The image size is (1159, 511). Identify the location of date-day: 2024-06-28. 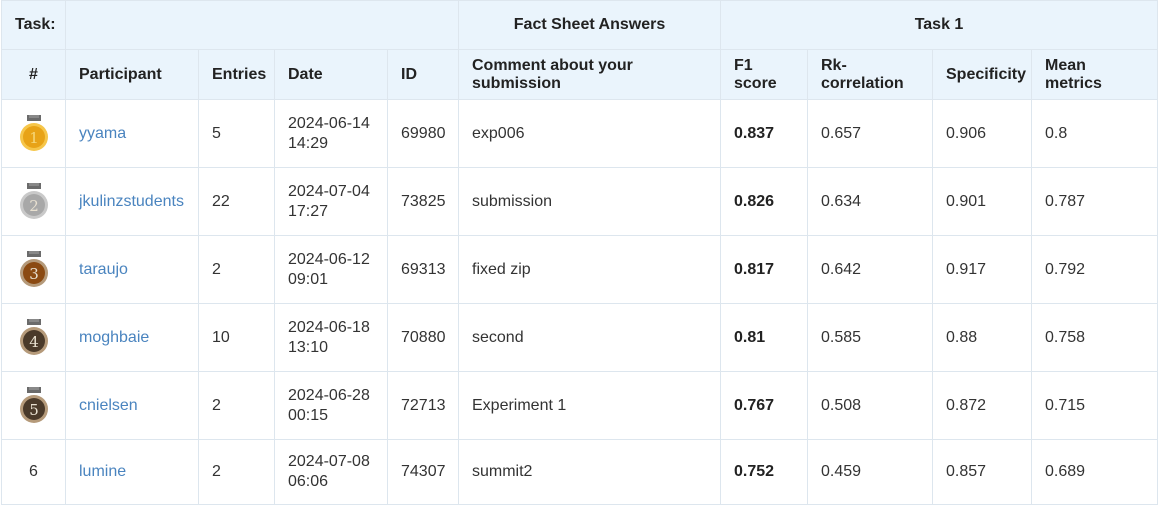
(329, 395).